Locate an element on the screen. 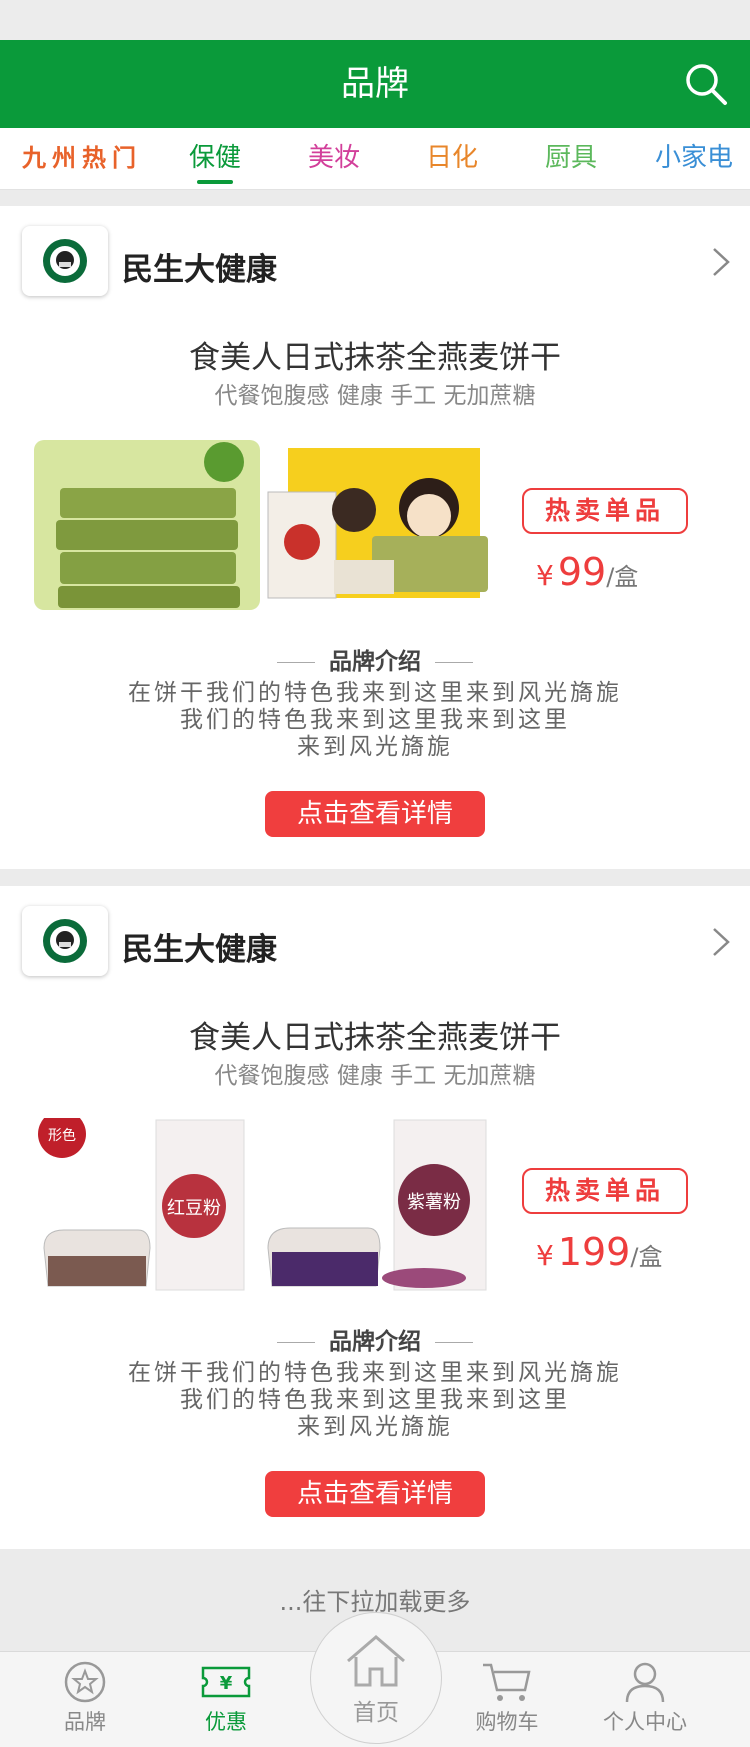 The height and width of the screenshot is (1747, 750). product-image is located at coordinates (262, 526).